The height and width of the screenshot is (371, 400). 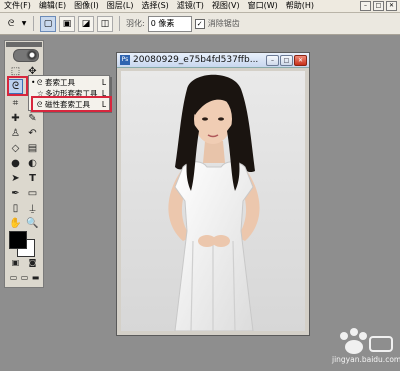 What do you see at coordinates (17, 86) in the screenshot?
I see `lasso-tool-highlight` at bounding box center [17, 86].